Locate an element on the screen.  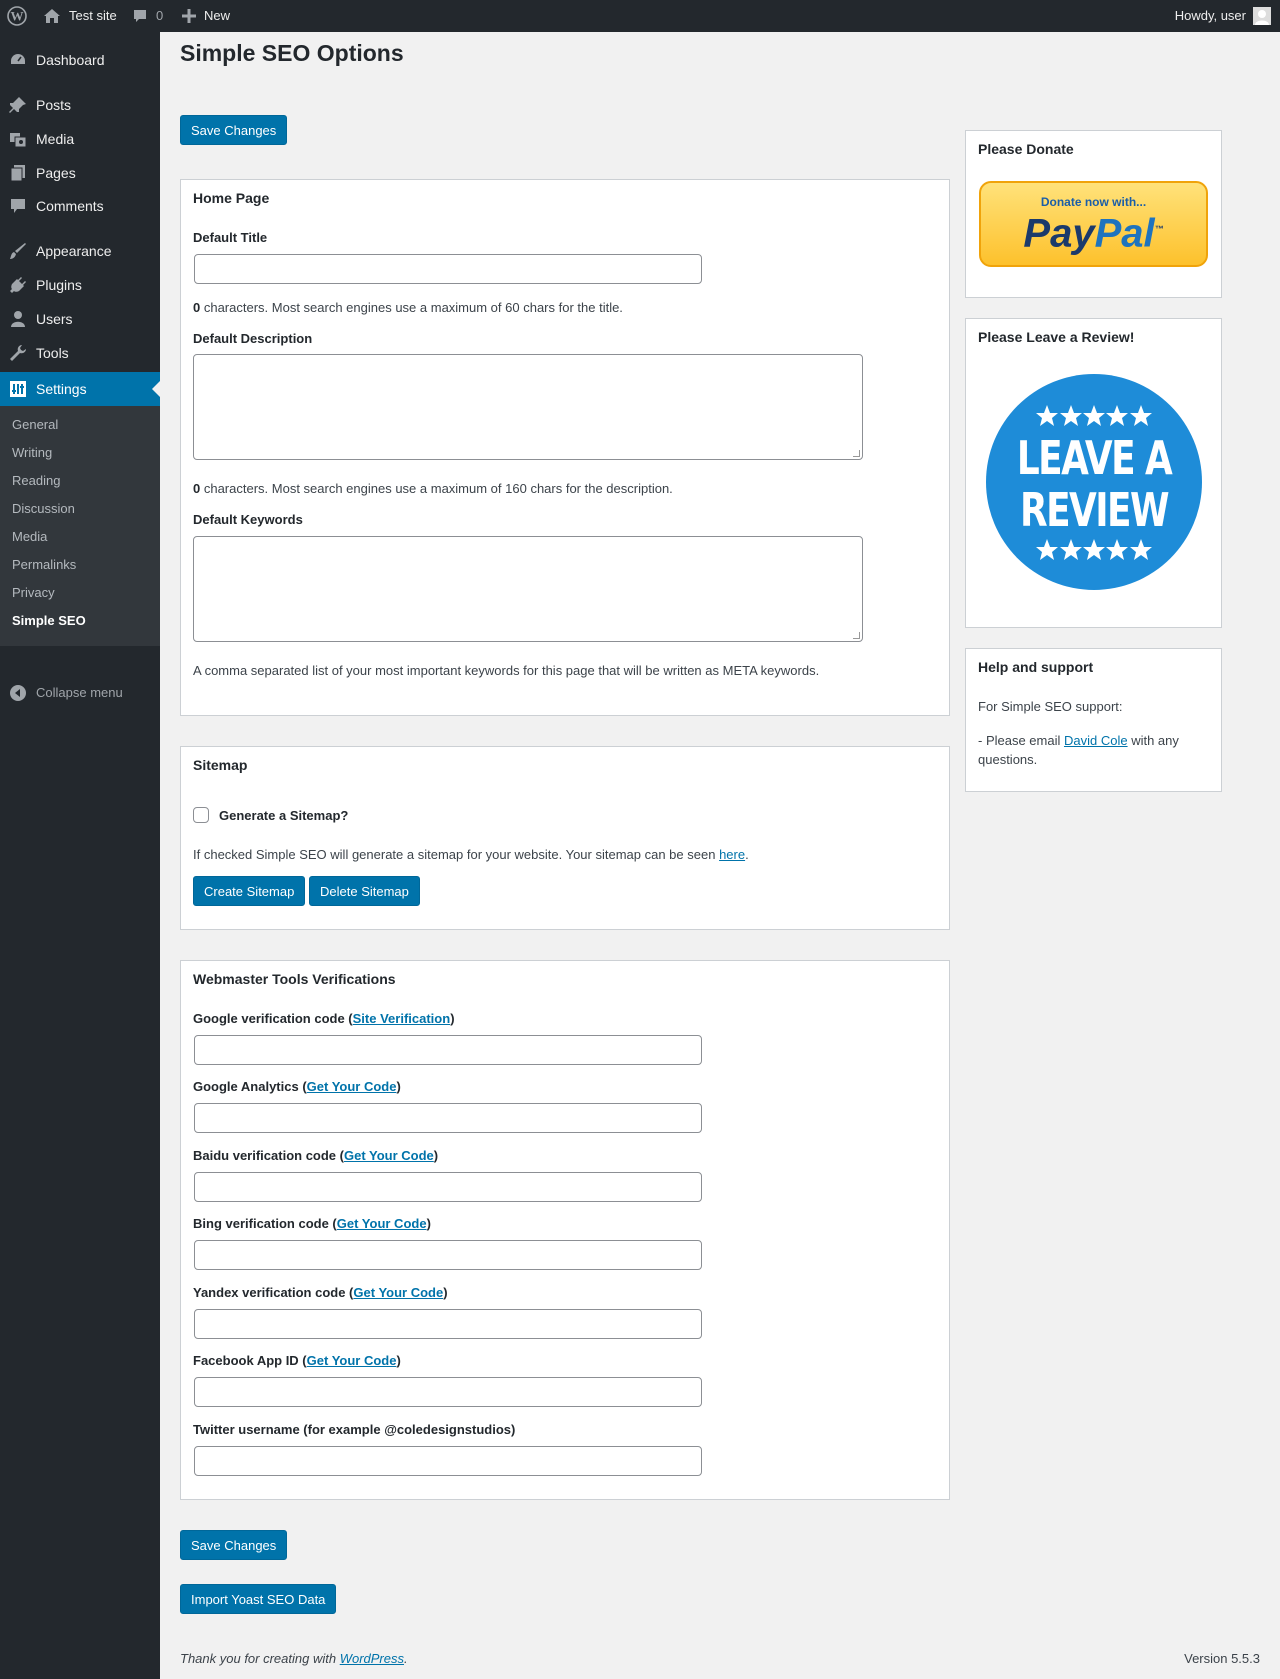
user-icon is located at coordinates (18, 319).